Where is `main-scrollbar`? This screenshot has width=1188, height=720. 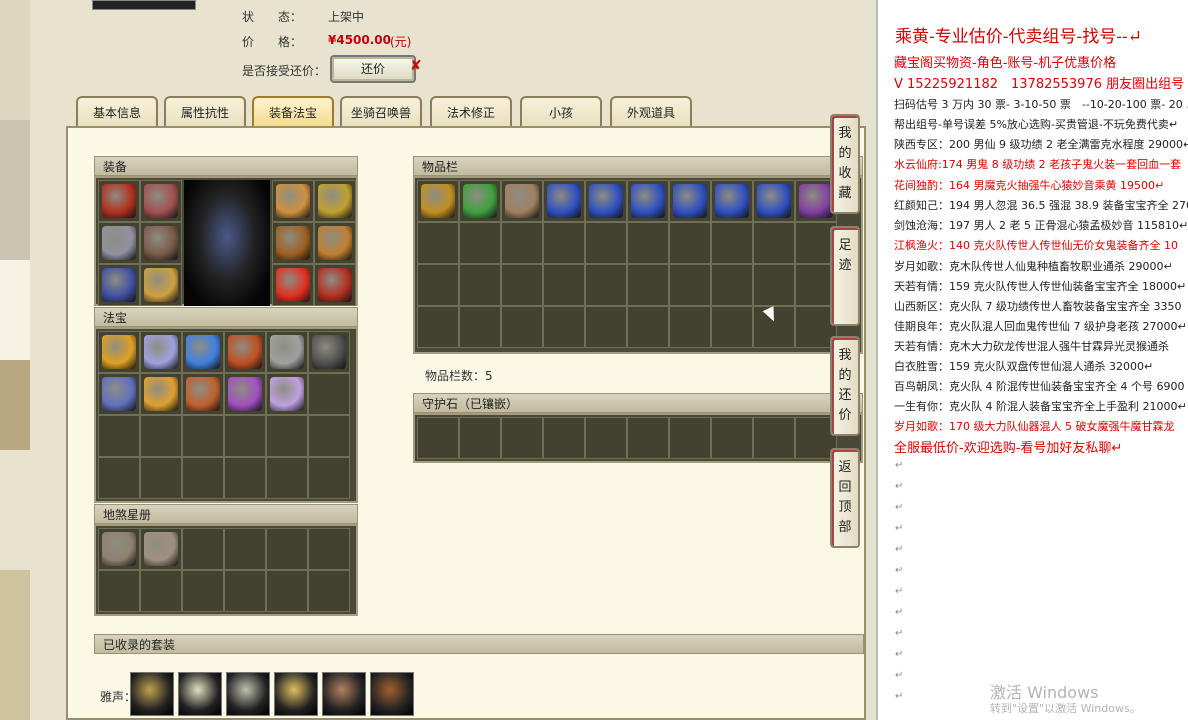 main-scrollbar is located at coordinates (871, 360).